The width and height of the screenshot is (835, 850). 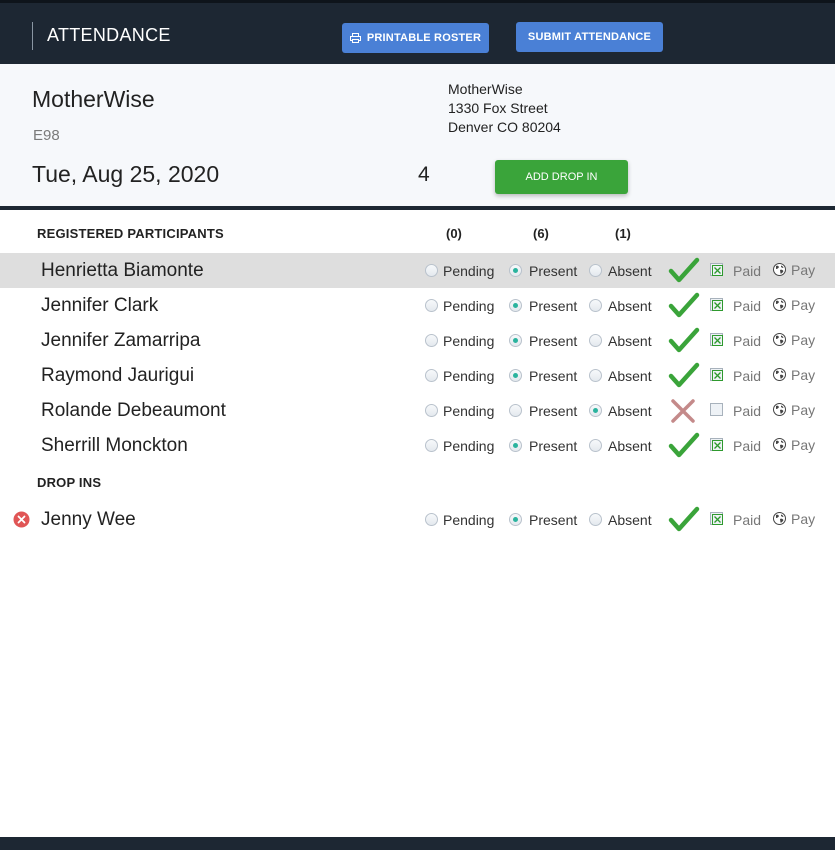 I want to click on participant-name: Jennifer Clark, so click(x=100, y=305).